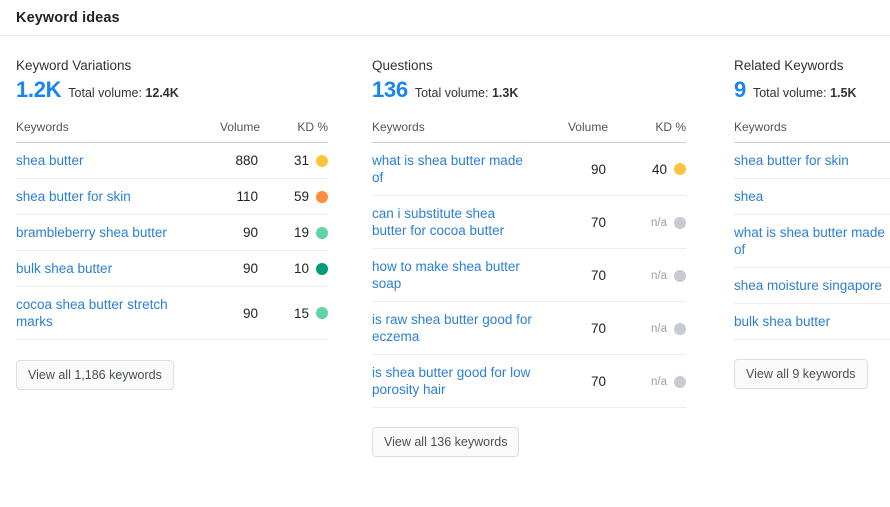 This screenshot has width=890, height=507. I want to click on volume-value: 110, so click(229, 196).